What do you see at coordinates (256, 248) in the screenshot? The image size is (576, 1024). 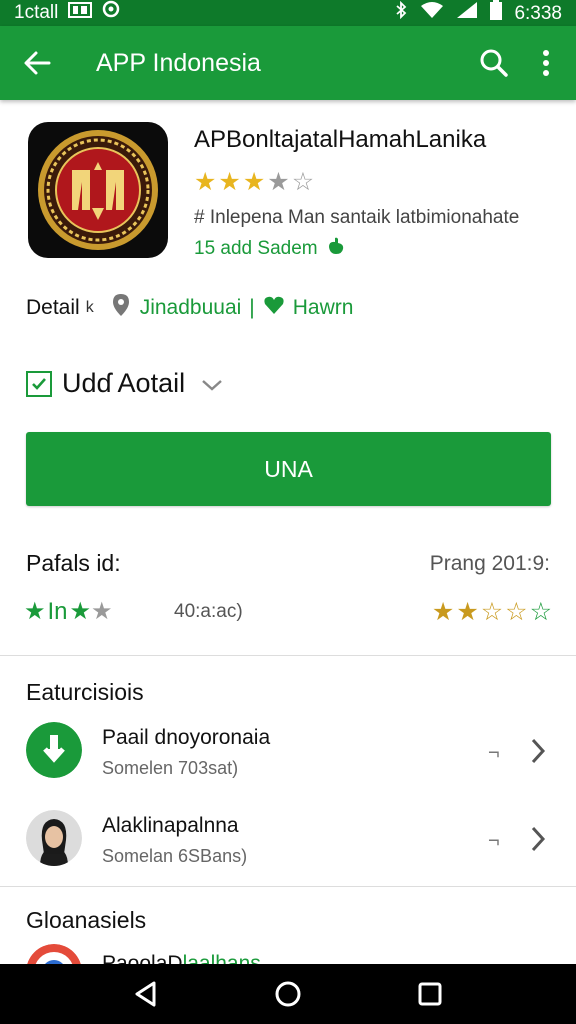 I see `app-downloads-text: 15 add Sadem` at bounding box center [256, 248].